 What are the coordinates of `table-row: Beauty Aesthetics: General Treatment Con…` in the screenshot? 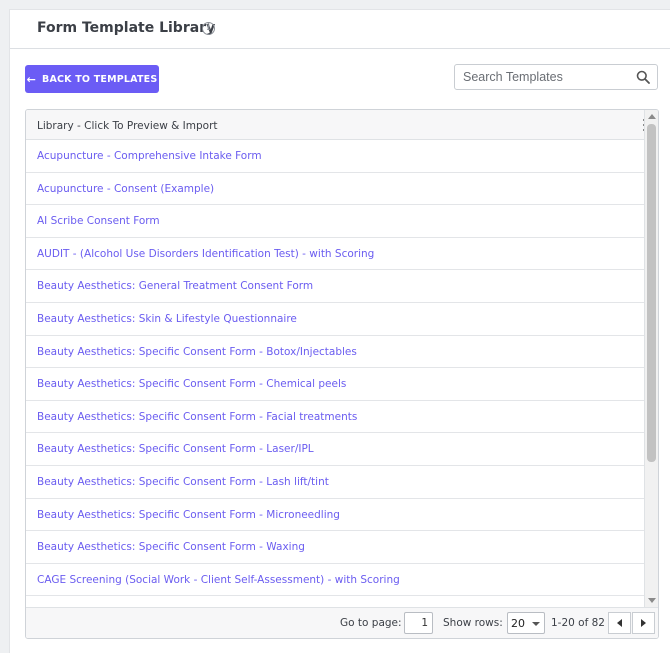 It's located at (335, 286).